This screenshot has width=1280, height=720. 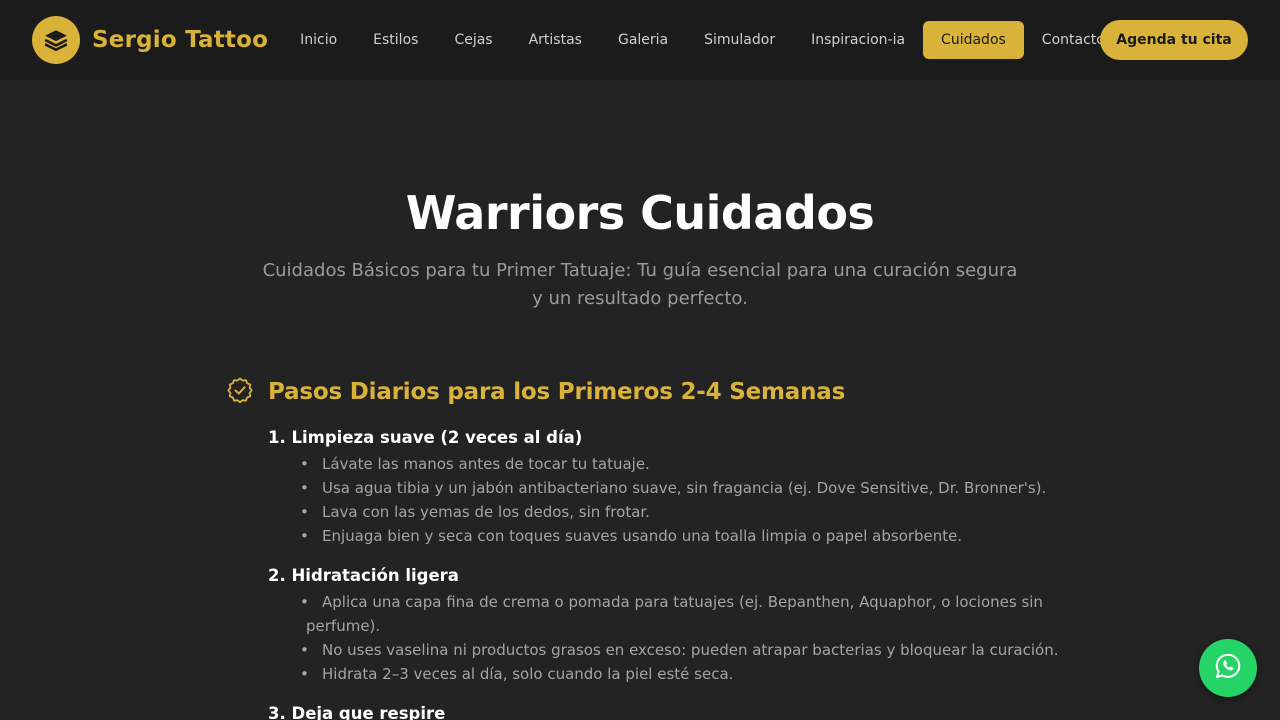 What do you see at coordinates (858, 40) in the screenshot?
I see `nav-item-inspiracion-ia: Inspiracion-ia` at bounding box center [858, 40].